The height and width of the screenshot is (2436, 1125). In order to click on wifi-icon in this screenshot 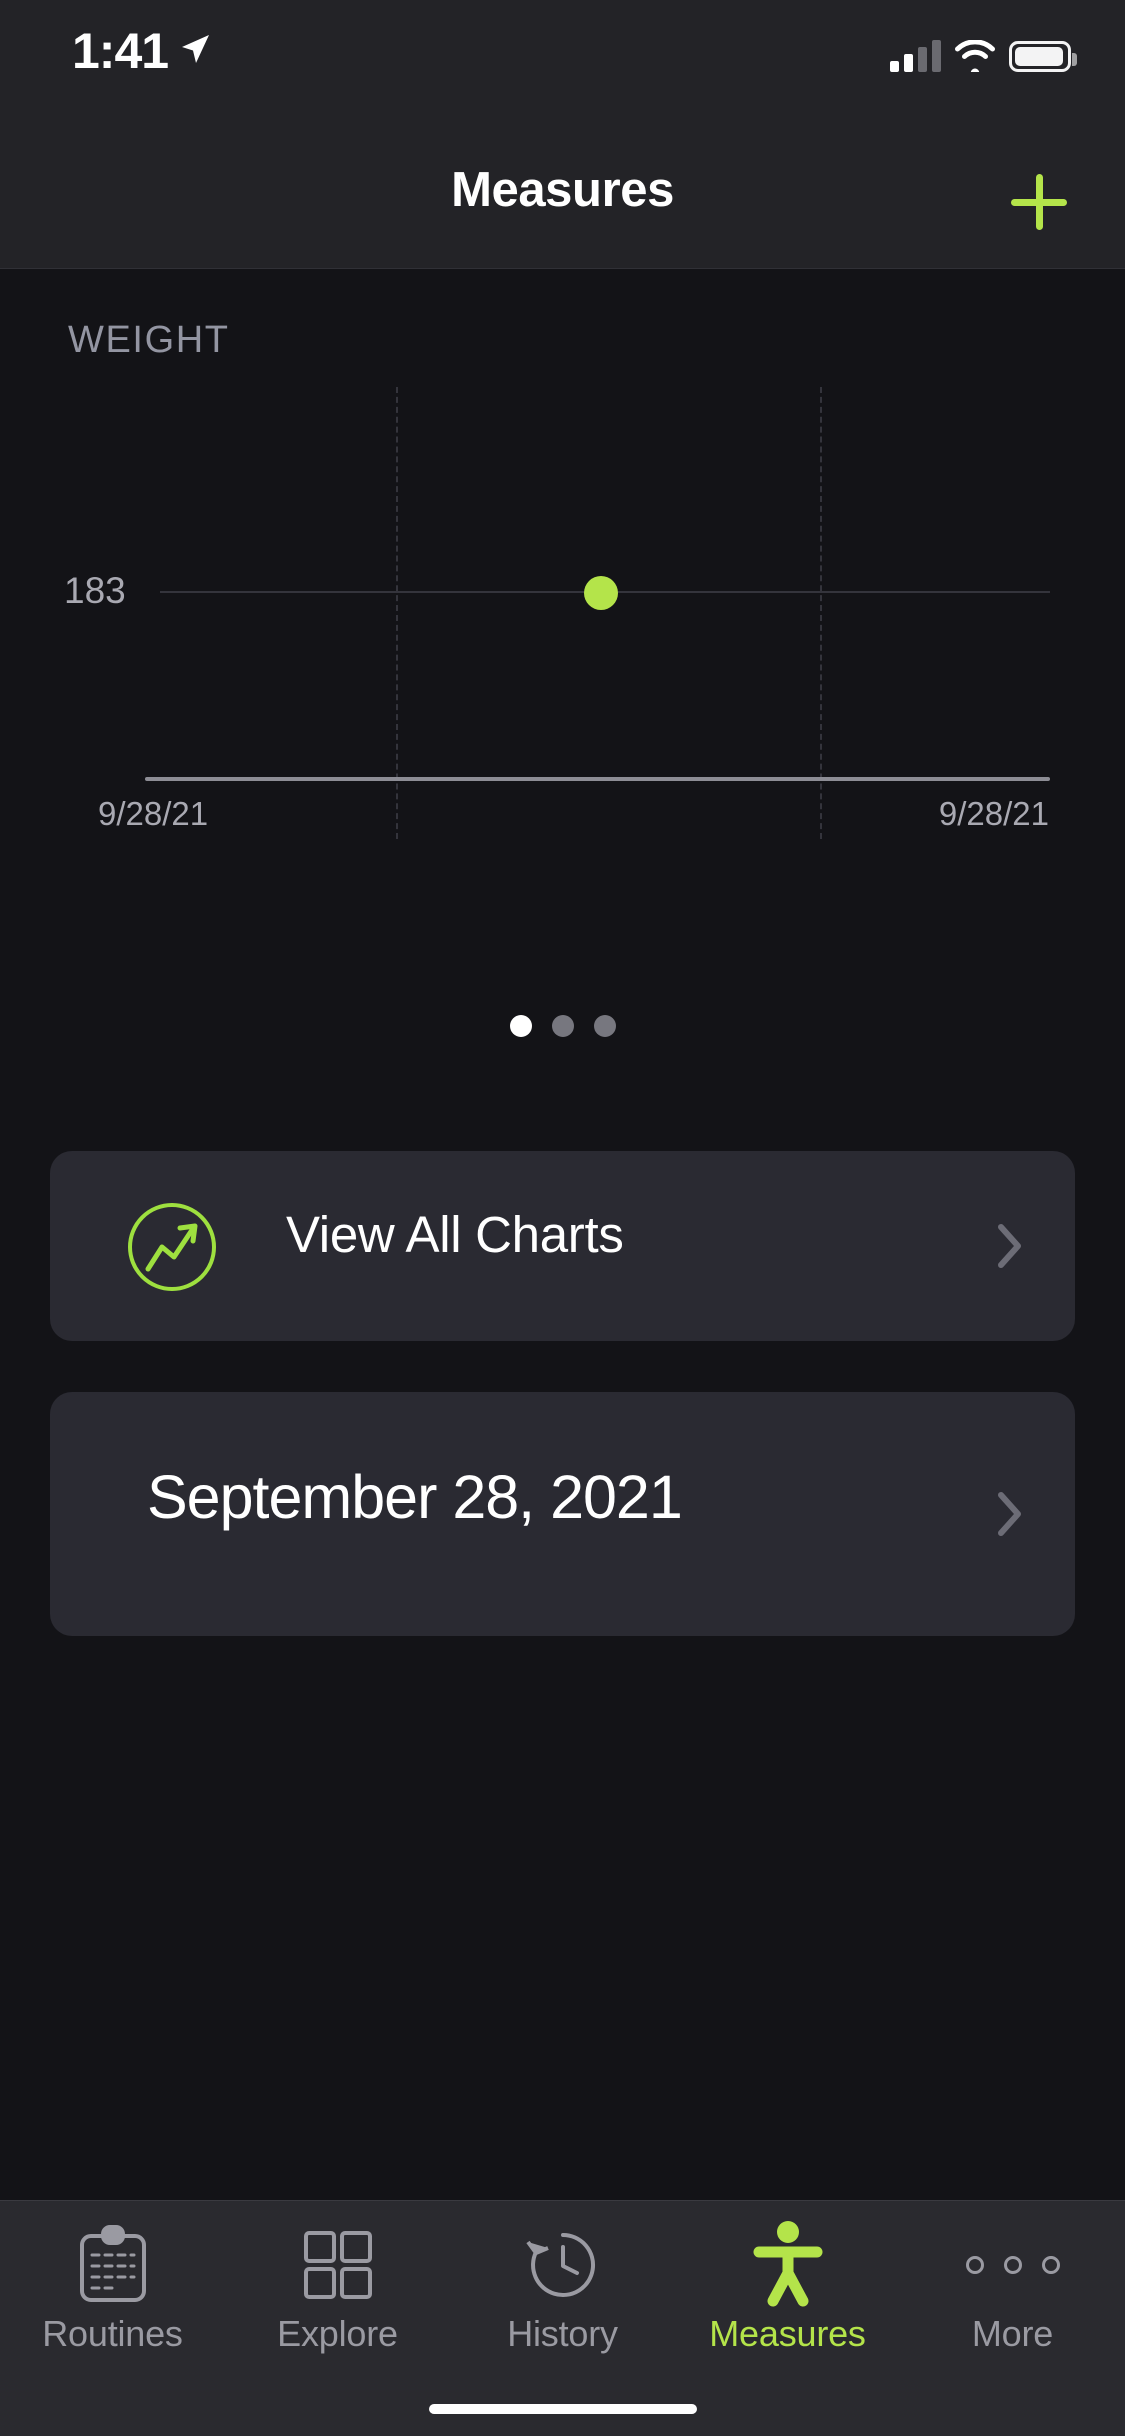, I will do `click(975, 58)`.